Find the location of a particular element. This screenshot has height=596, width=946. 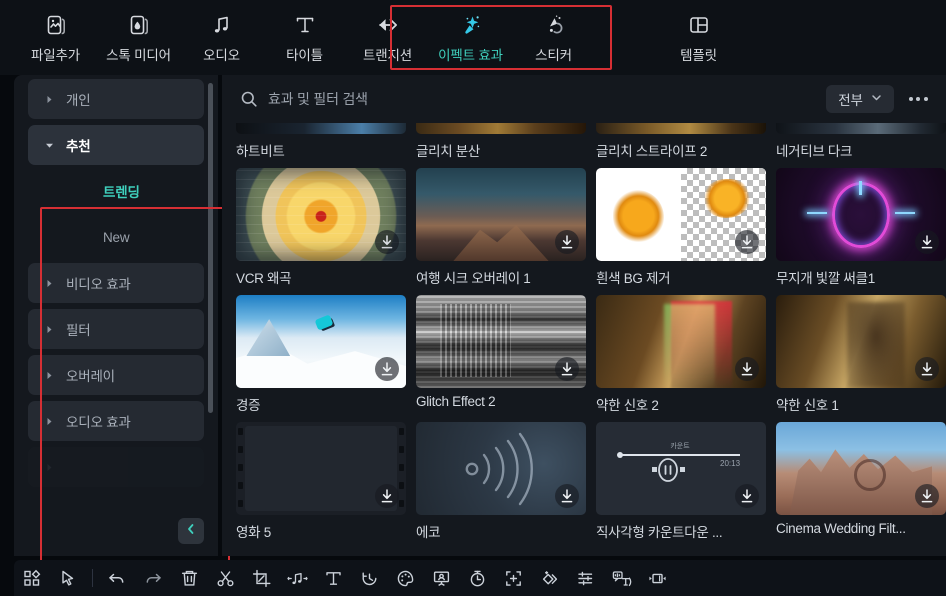

effect-caption: 글리치 스트라이프 2 is located at coordinates (652, 151).